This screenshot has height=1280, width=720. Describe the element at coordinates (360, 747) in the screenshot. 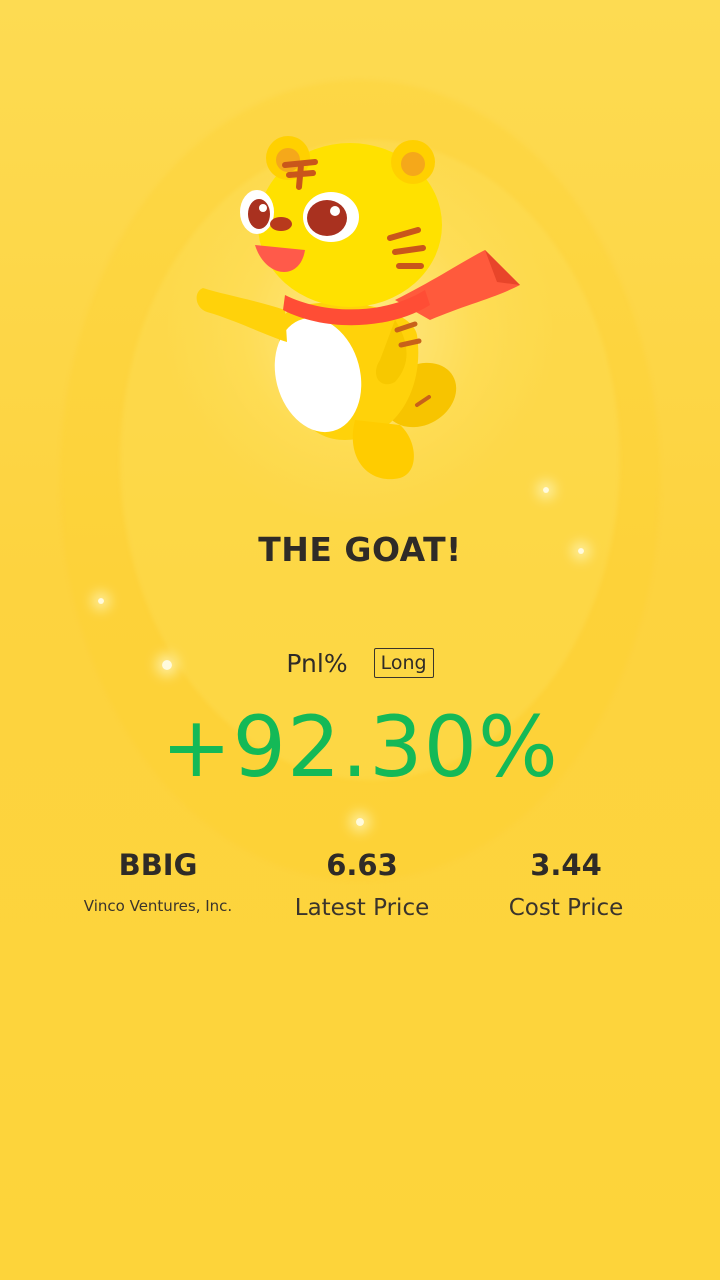

I see `pnl-percentage: +92.30%` at that location.